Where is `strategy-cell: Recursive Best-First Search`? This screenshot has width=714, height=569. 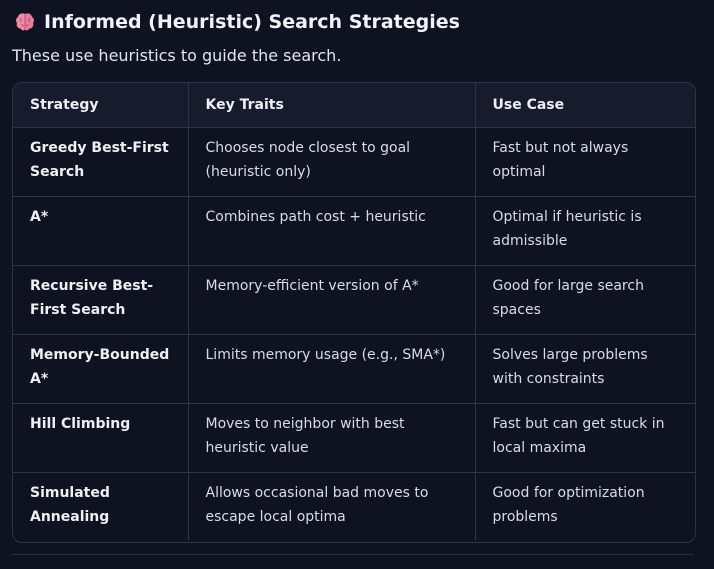
strategy-cell: Recursive Best-First Search is located at coordinates (101, 300).